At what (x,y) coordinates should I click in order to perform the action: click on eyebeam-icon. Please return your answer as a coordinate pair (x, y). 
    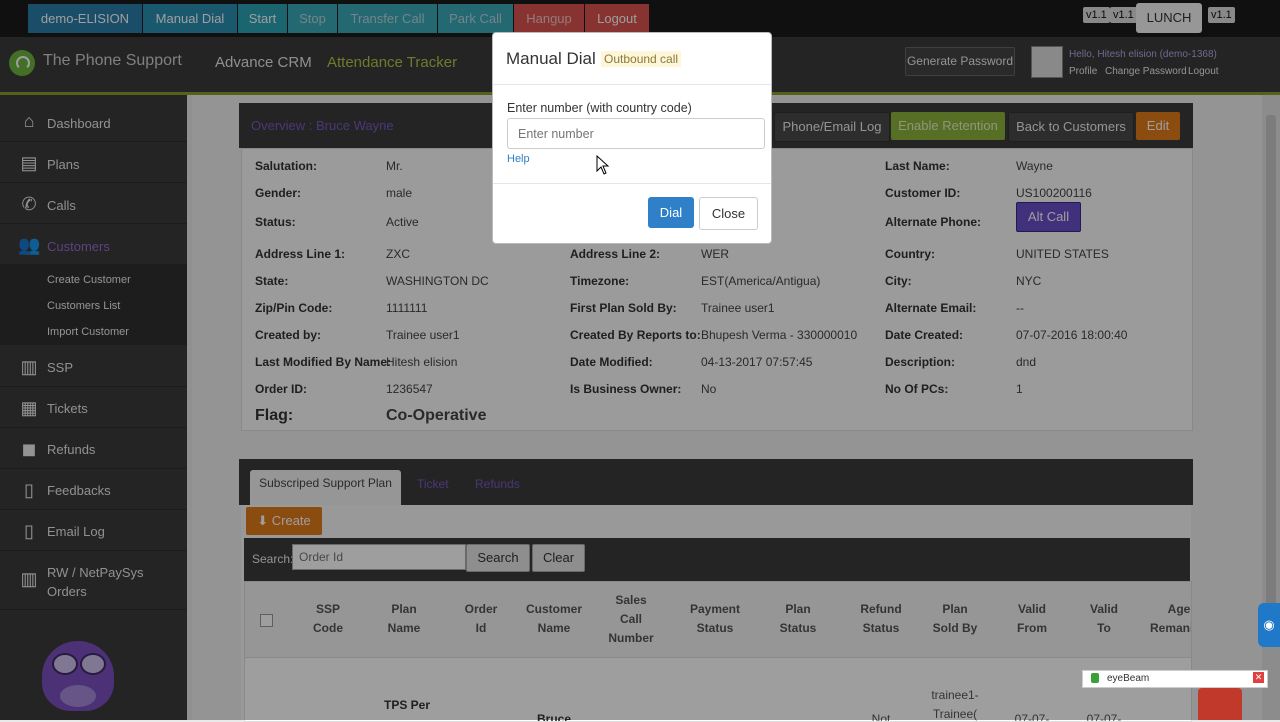
    Looking at the image, I should click on (1095, 678).